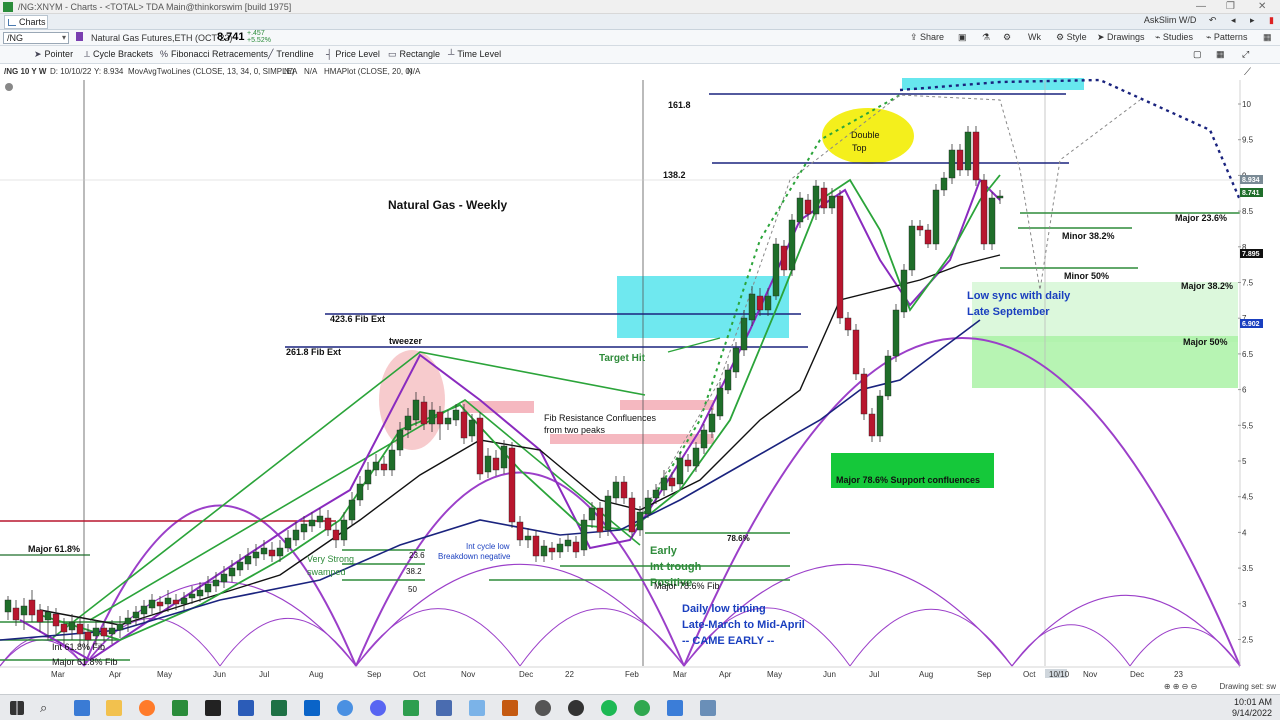  What do you see at coordinates (180, 708) in the screenshot?
I see `thinkorswim-icon` at bounding box center [180, 708].